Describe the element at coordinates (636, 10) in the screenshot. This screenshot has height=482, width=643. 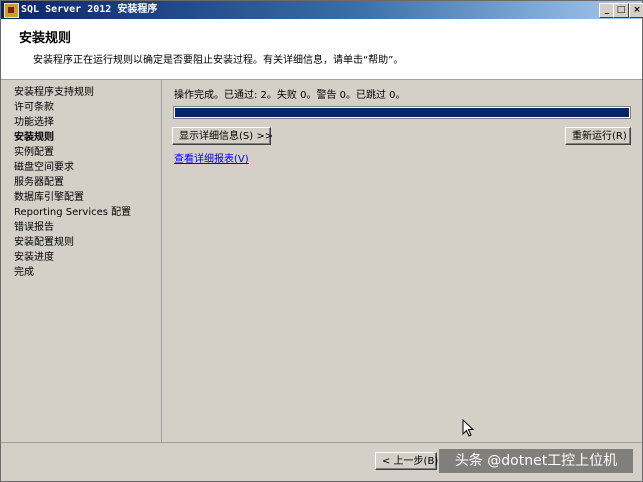
I see `close-button: ×` at that location.